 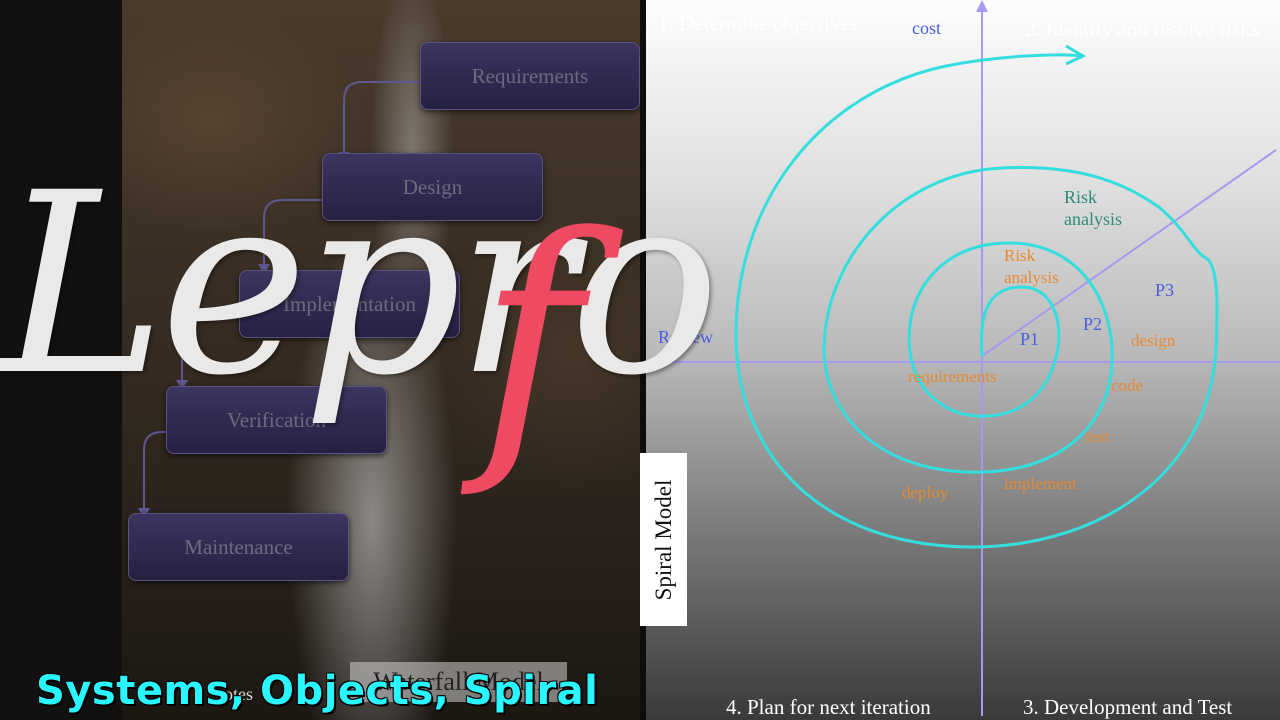 I want to click on cost-axis-label: cost, so click(x=926, y=28).